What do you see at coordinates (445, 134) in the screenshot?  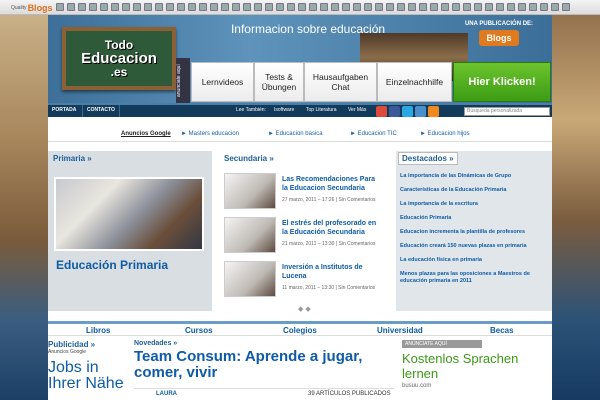 I see `ad-link-hijos: ► Educacion hijos` at bounding box center [445, 134].